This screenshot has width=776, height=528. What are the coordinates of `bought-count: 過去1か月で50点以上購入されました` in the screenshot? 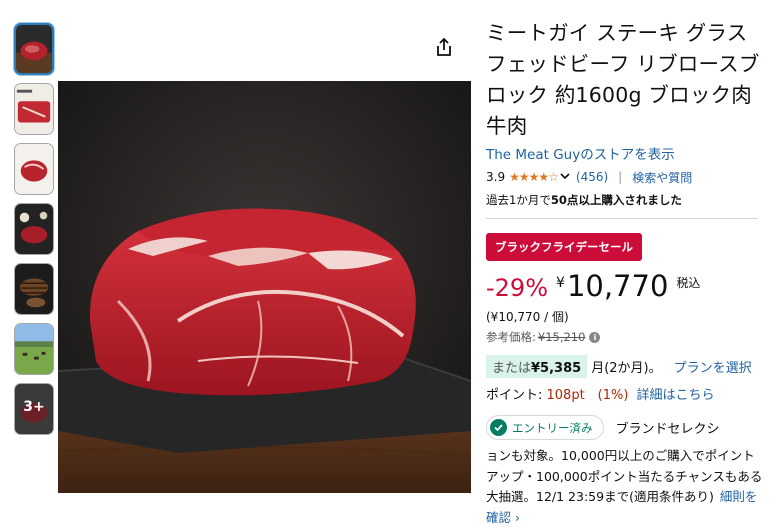 It's located at (625, 200).